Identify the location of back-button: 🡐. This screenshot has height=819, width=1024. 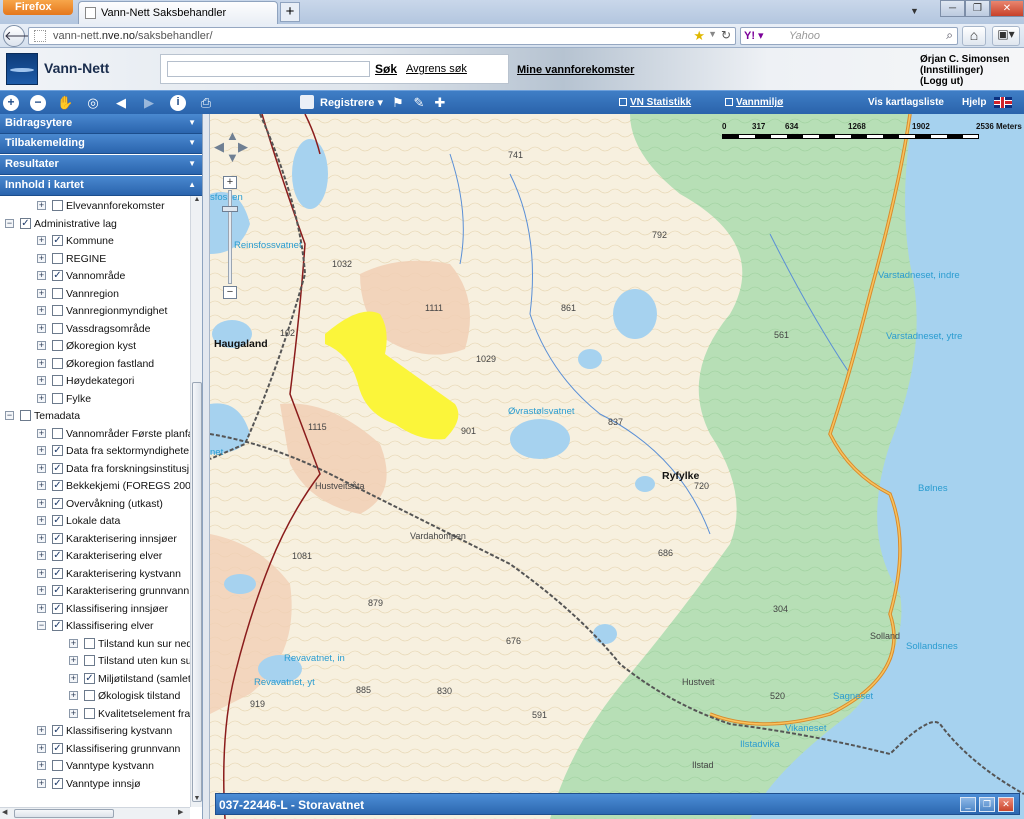
(21, 36).